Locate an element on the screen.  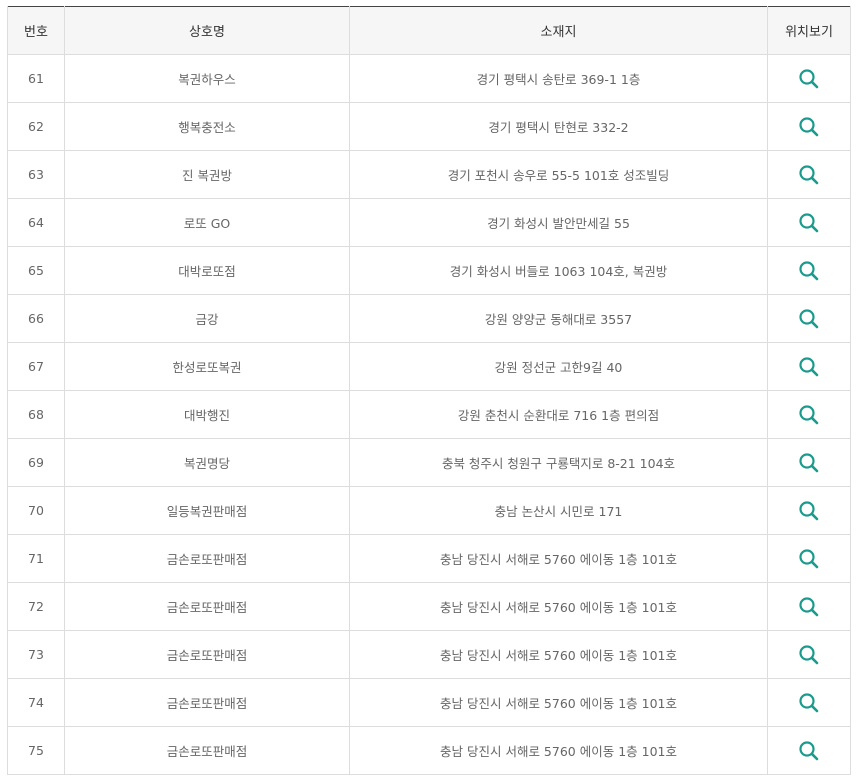
store-address: 경기 평택시 송탄로 369-1 1층 is located at coordinates (558, 78).